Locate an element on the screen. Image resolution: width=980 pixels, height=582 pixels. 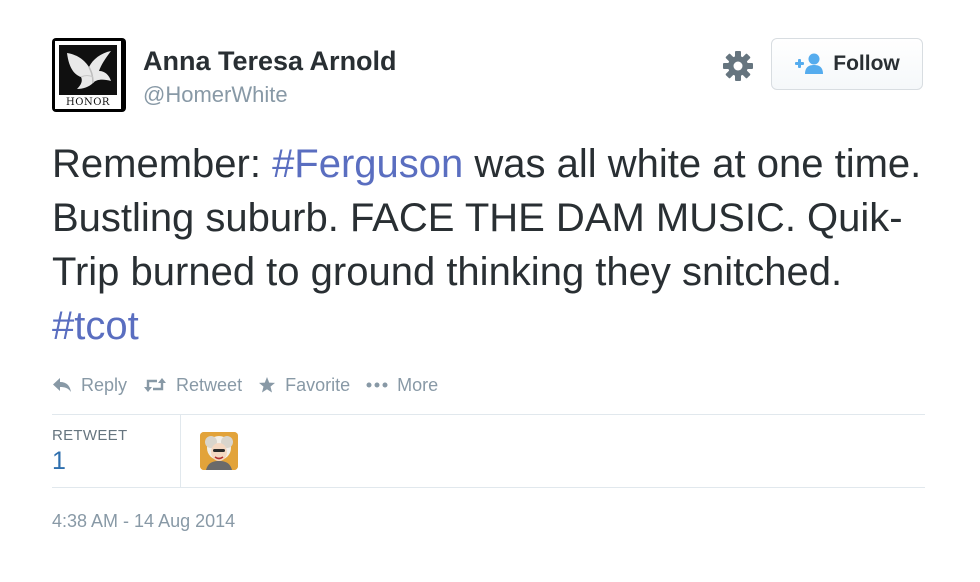
author-username: @HomerWhite is located at coordinates (215, 95).